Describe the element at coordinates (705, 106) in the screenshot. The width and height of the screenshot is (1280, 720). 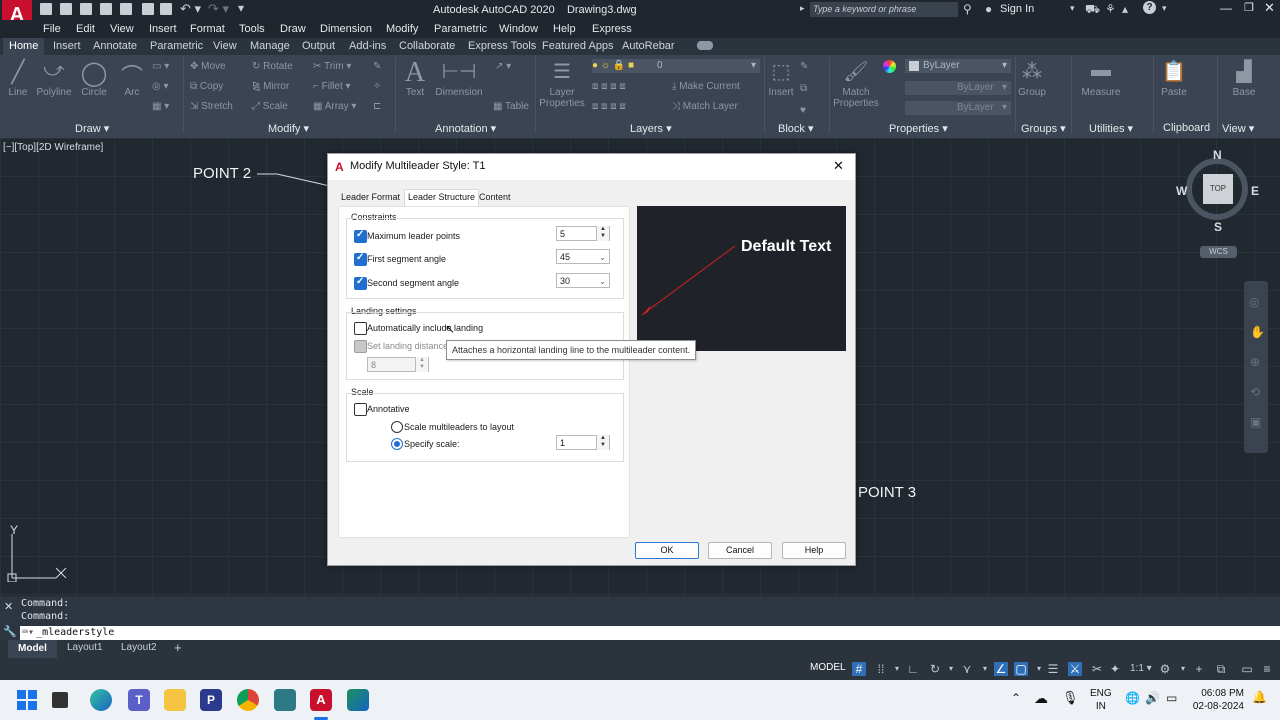
I see `match-layer-tool: ⤨ Match Layer` at that location.